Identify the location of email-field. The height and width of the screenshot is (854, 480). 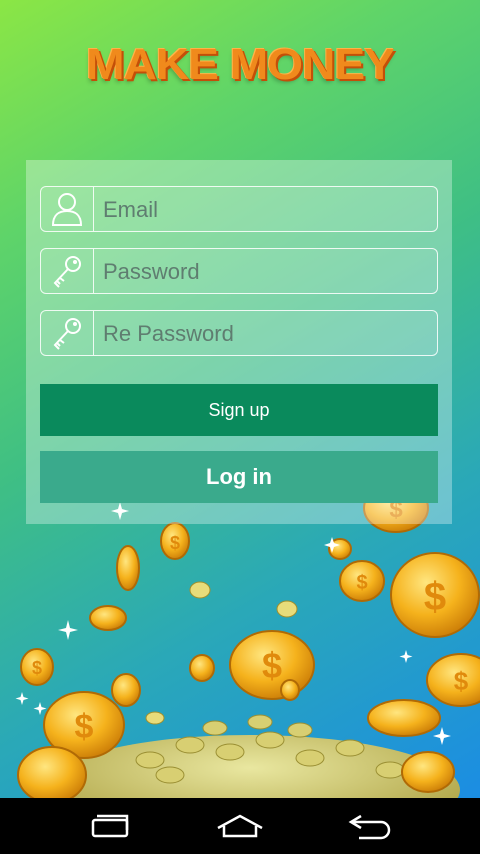
(239, 209).